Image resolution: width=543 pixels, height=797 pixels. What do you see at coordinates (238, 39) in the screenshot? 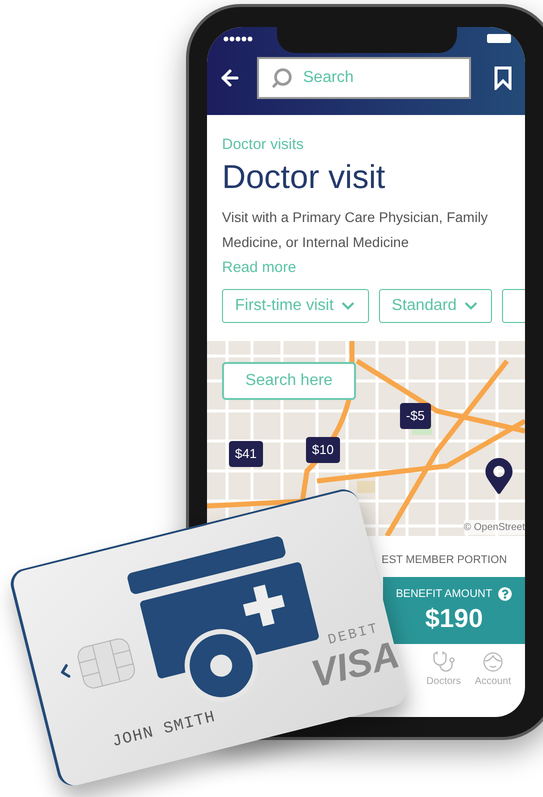
I see `signal-dots-icon` at bounding box center [238, 39].